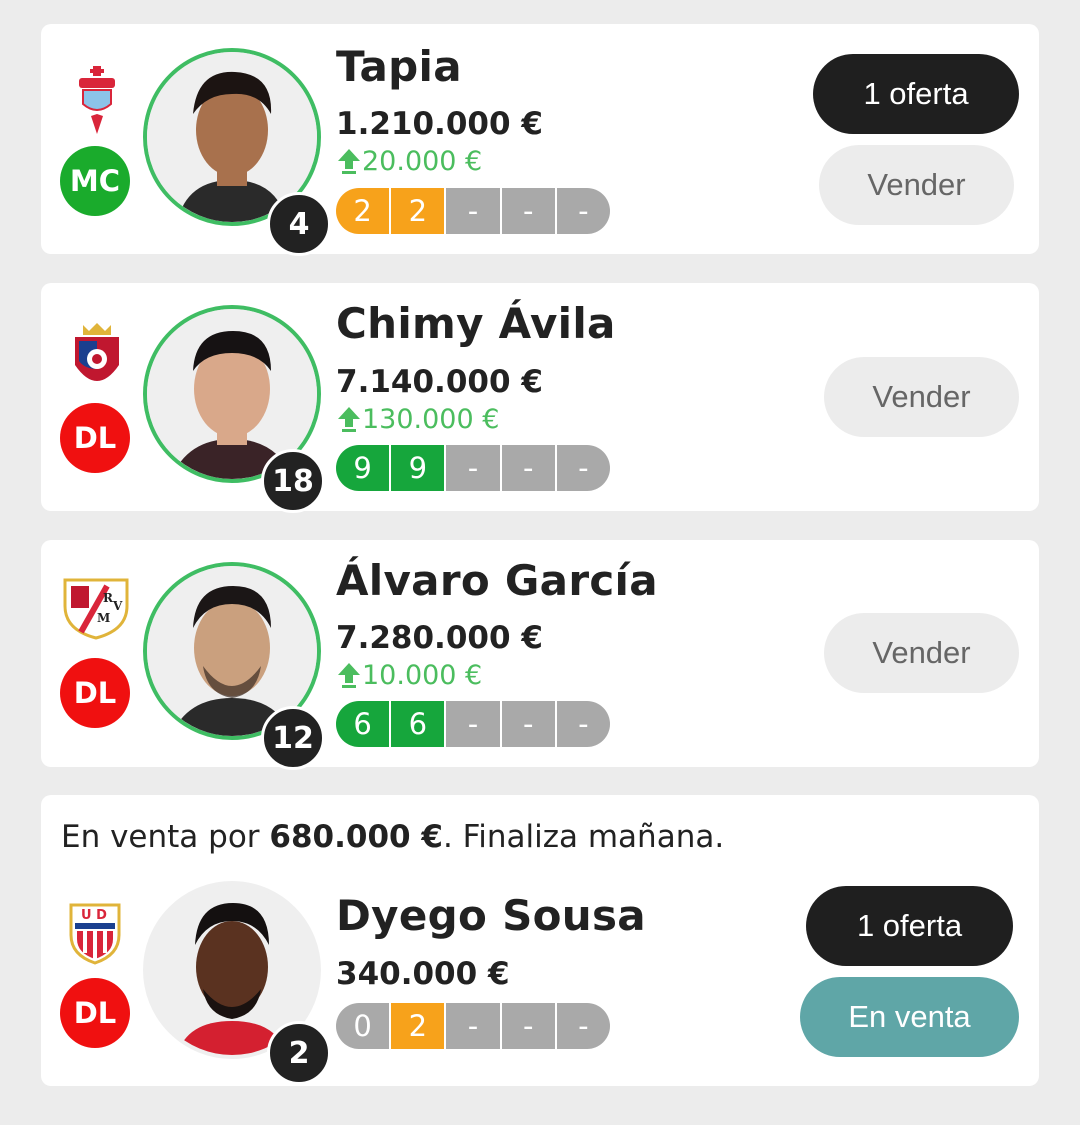 This screenshot has width=1080, height=1125. What do you see at coordinates (234, 666) in the screenshot?
I see `player-avatar: 12` at bounding box center [234, 666].